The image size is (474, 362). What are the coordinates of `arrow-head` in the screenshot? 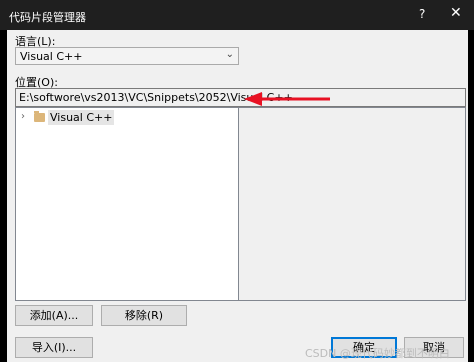 It's located at (253, 99).